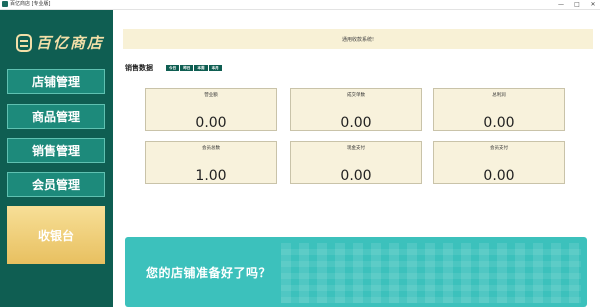 The width and height of the screenshot is (600, 307). Describe the element at coordinates (356, 162) in the screenshot. I see `stat-card-cash-payment: 现金支付 0.00` at that location.